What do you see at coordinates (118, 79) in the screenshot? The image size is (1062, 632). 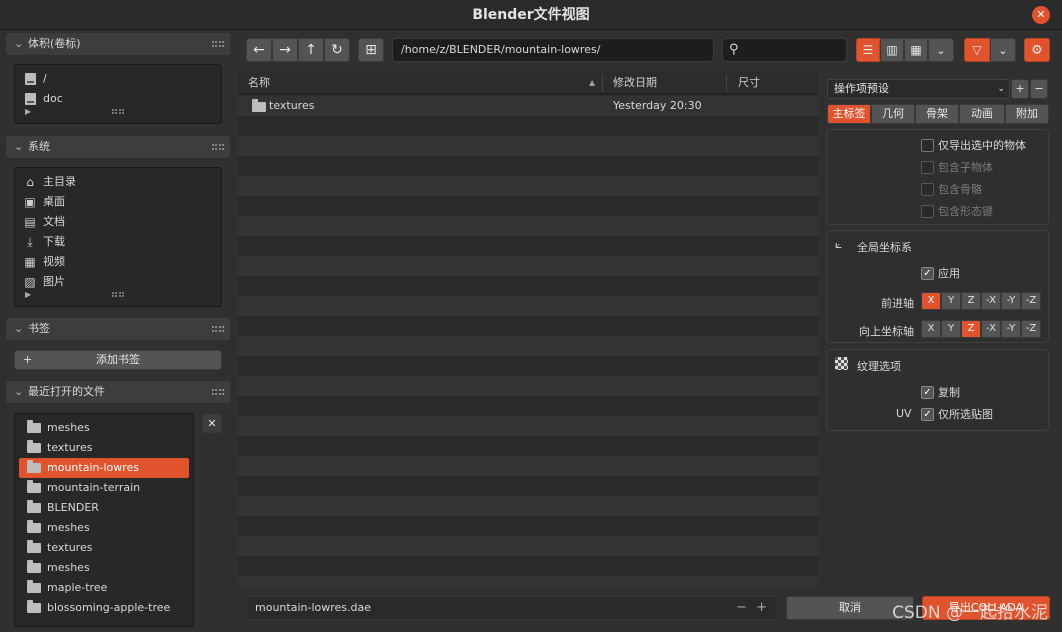 I see `sidebar-item-root: /` at bounding box center [118, 79].